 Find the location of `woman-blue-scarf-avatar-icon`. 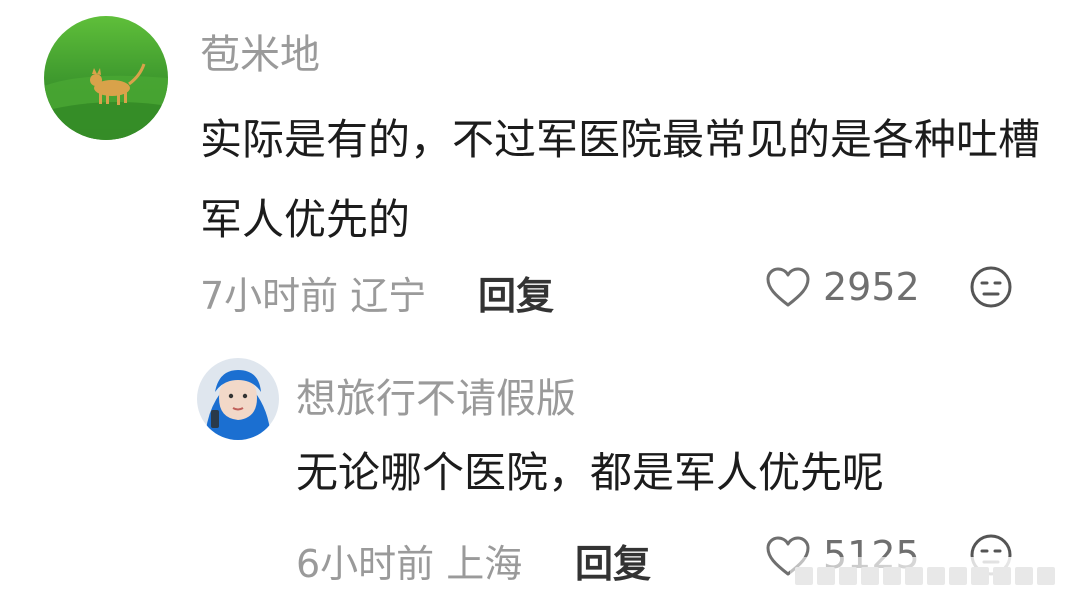

woman-blue-scarf-avatar-icon is located at coordinates (238, 399).